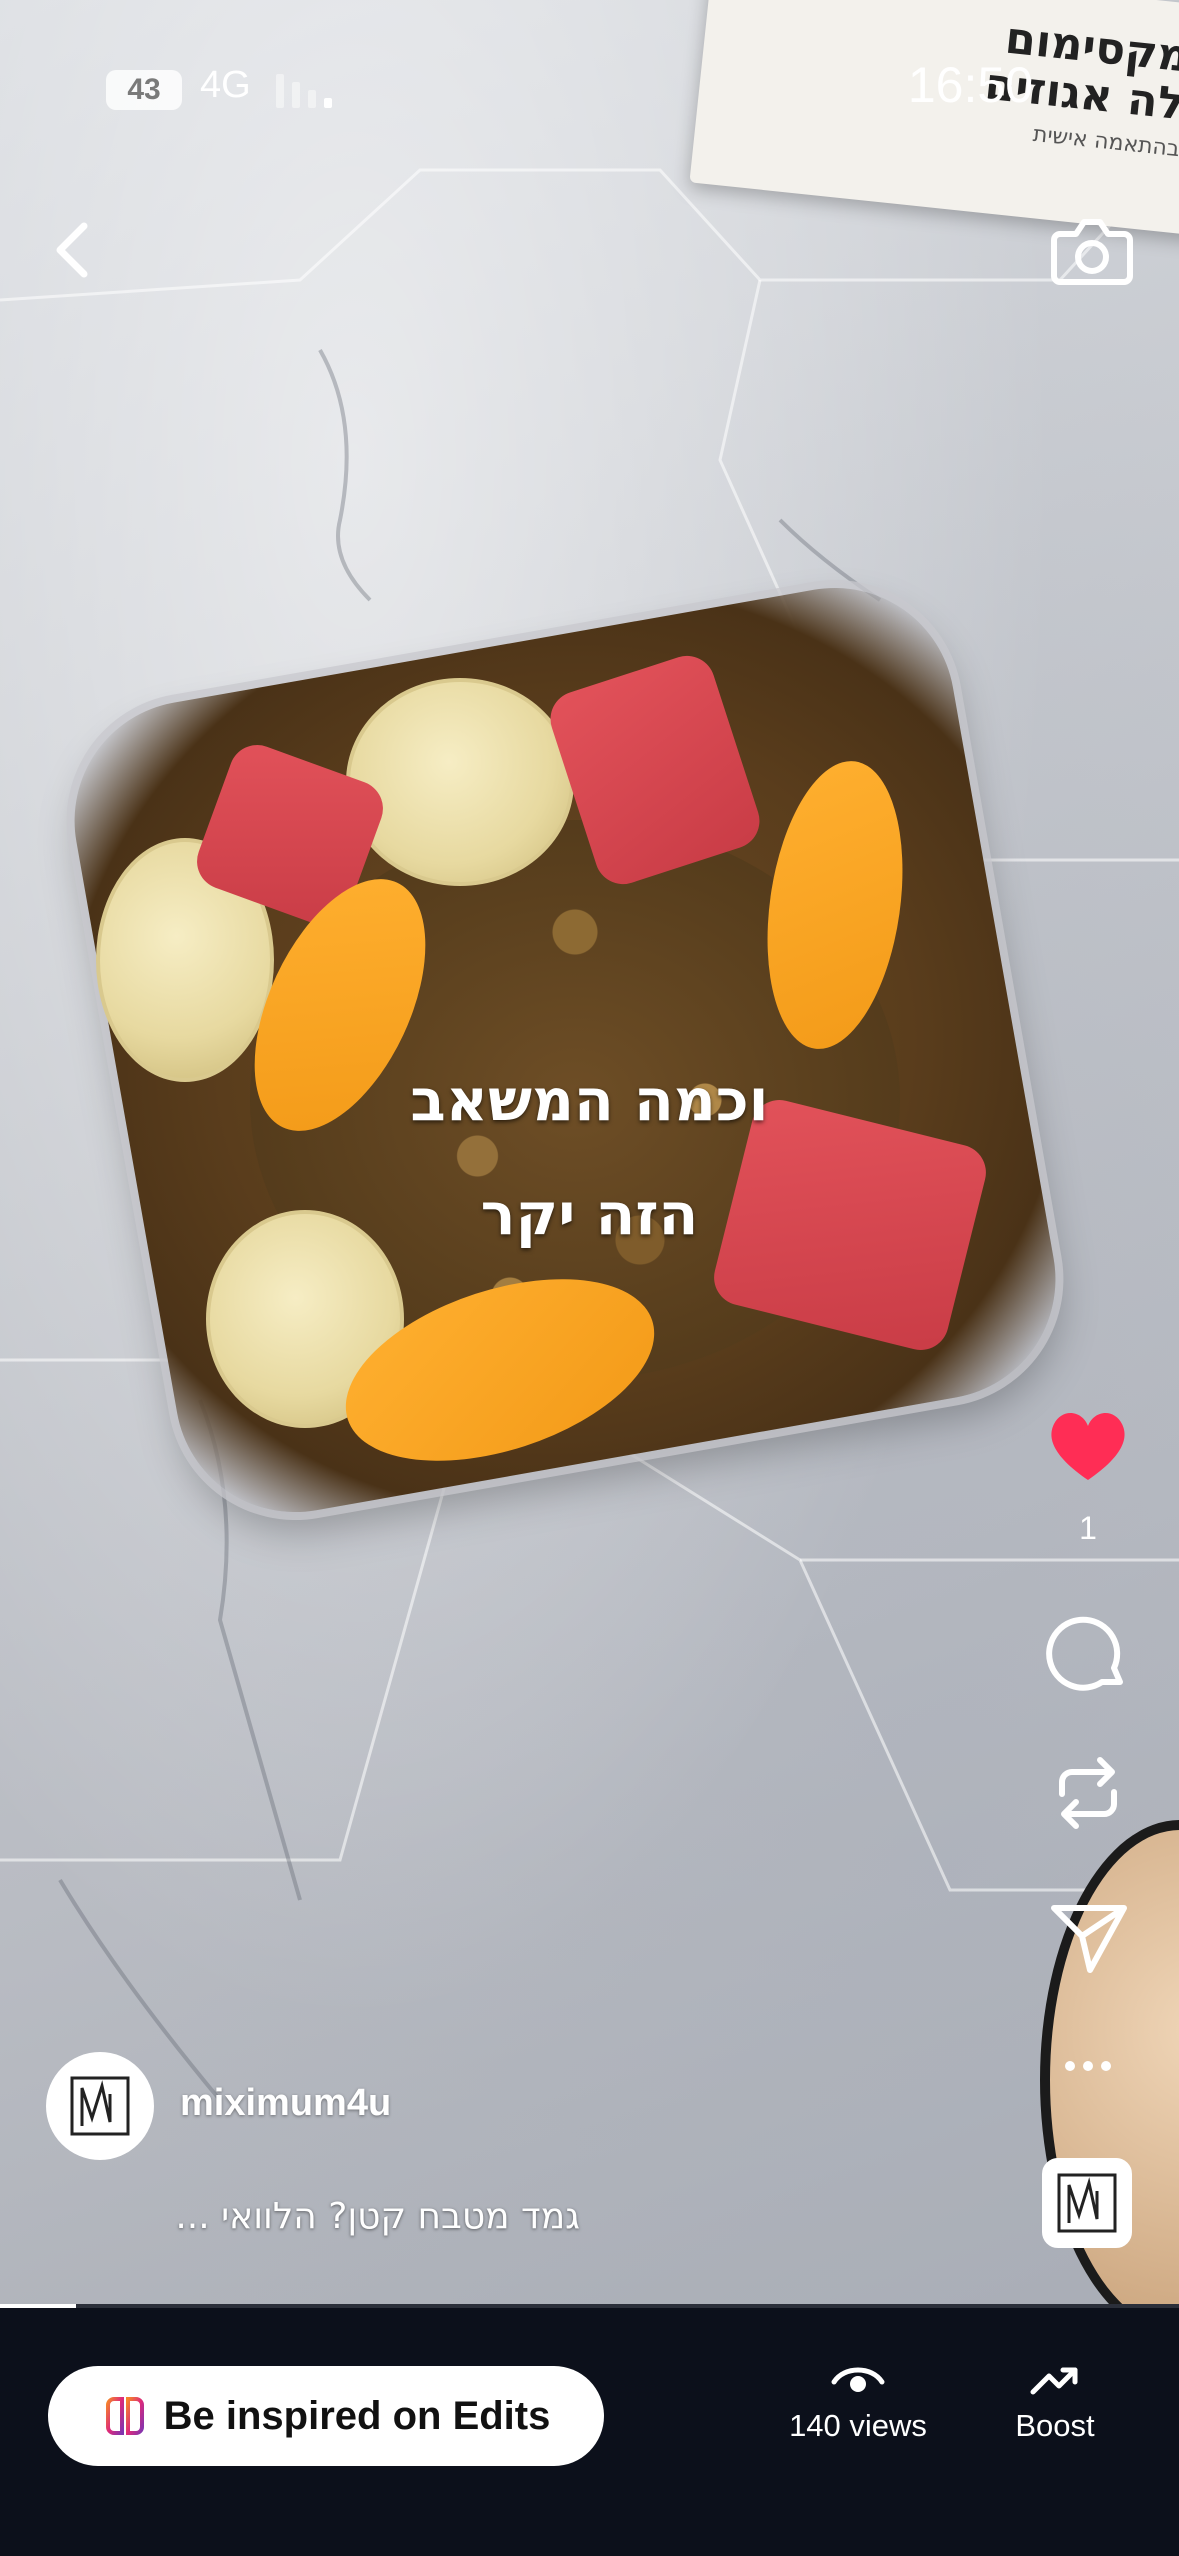 The width and height of the screenshot is (1179, 2556). What do you see at coordinates (1088, 1793) in the screenshot?
I see `repost-icon` at bounding box center [1088, 1793].